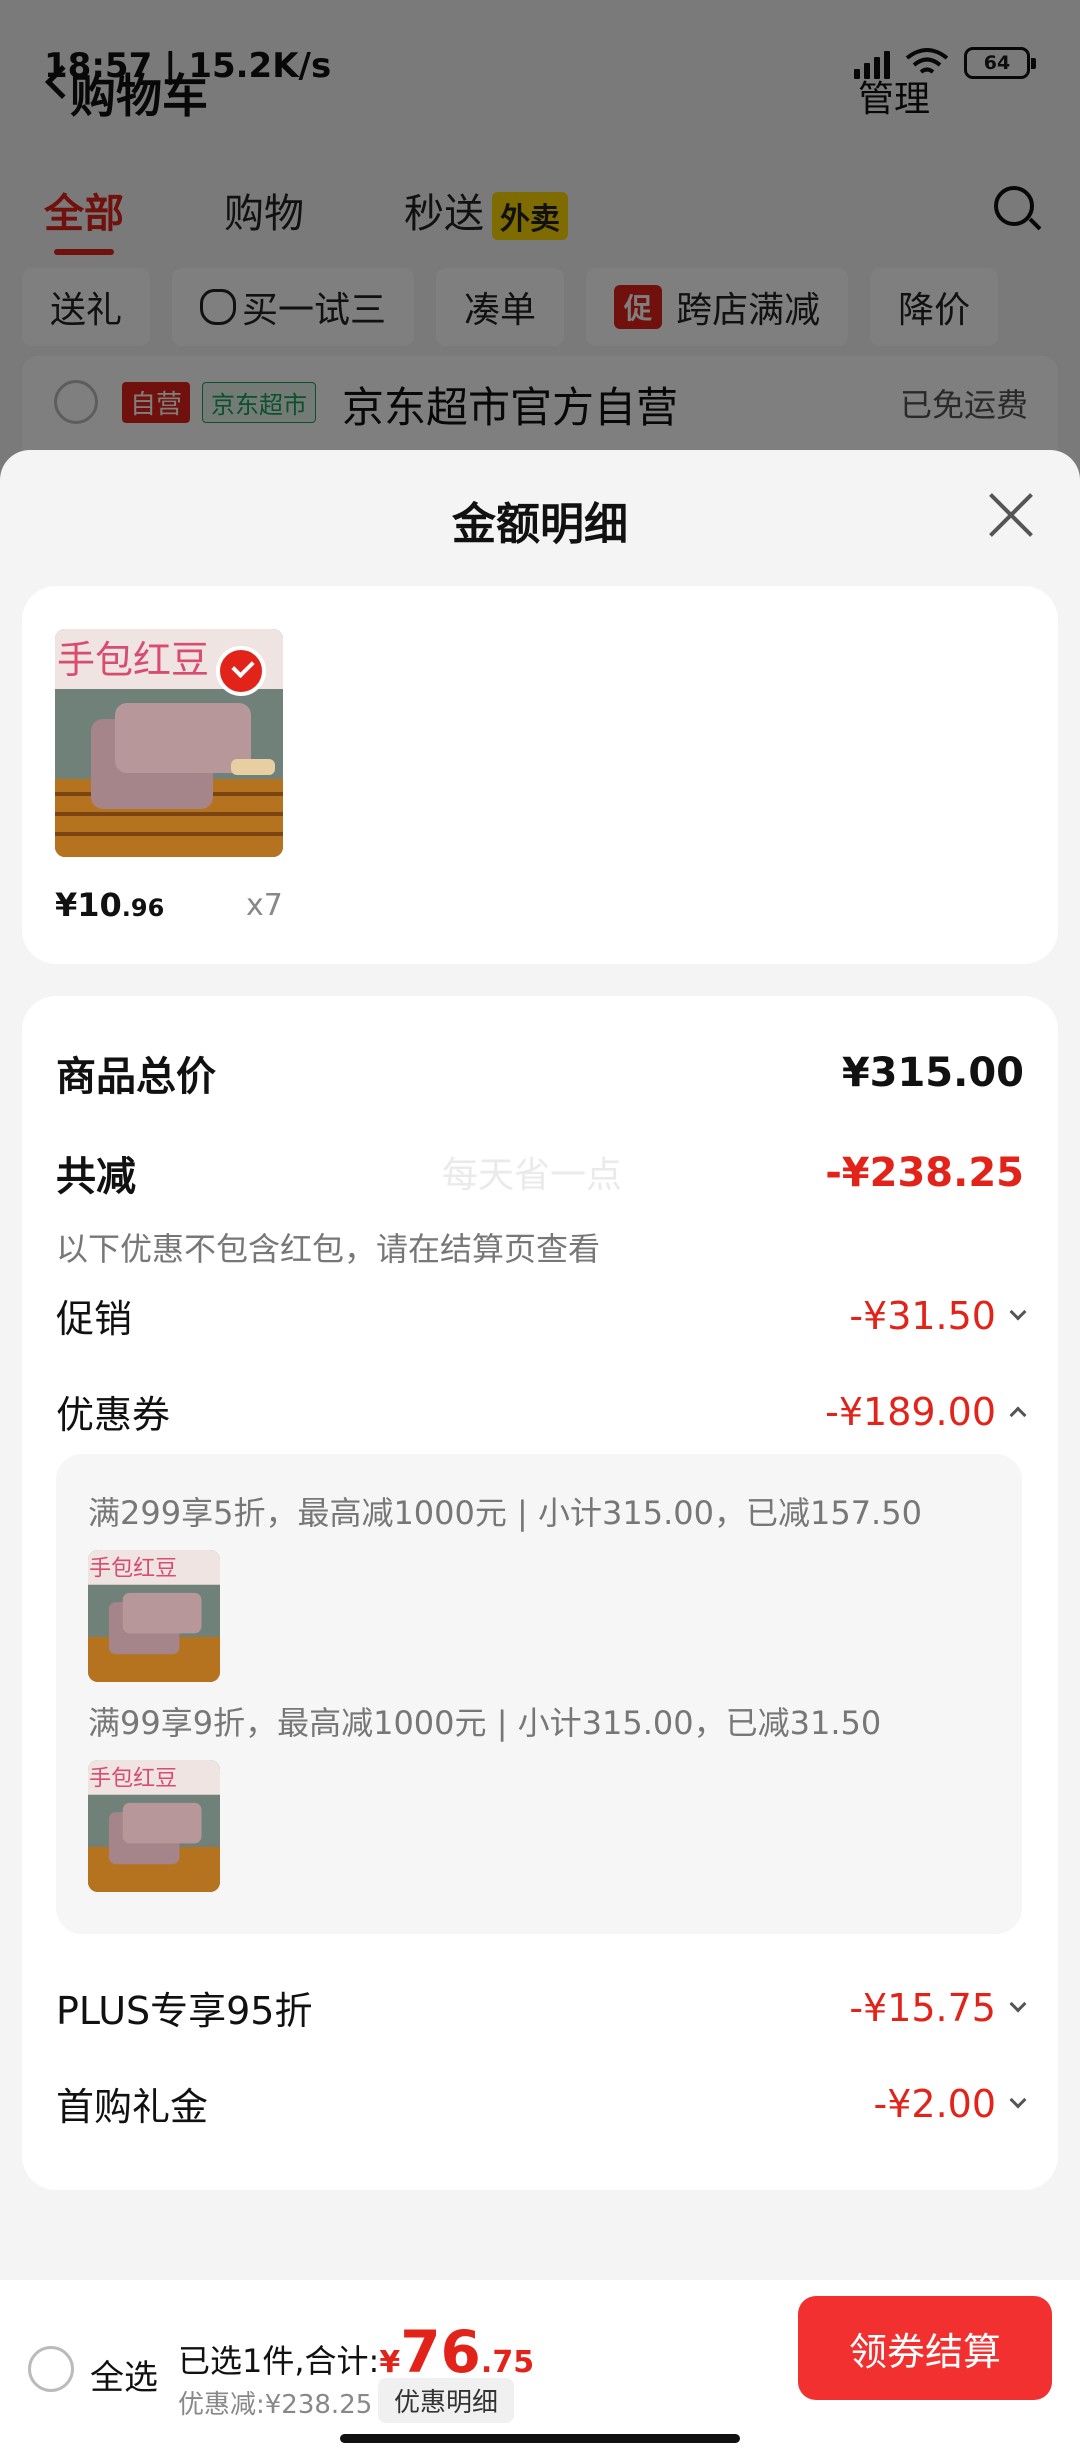 The width and height of the screenshot is (1080, 2460). I want to click on row-first-purchase: 首购礼金 -¥2.00, so click(541, 2103).